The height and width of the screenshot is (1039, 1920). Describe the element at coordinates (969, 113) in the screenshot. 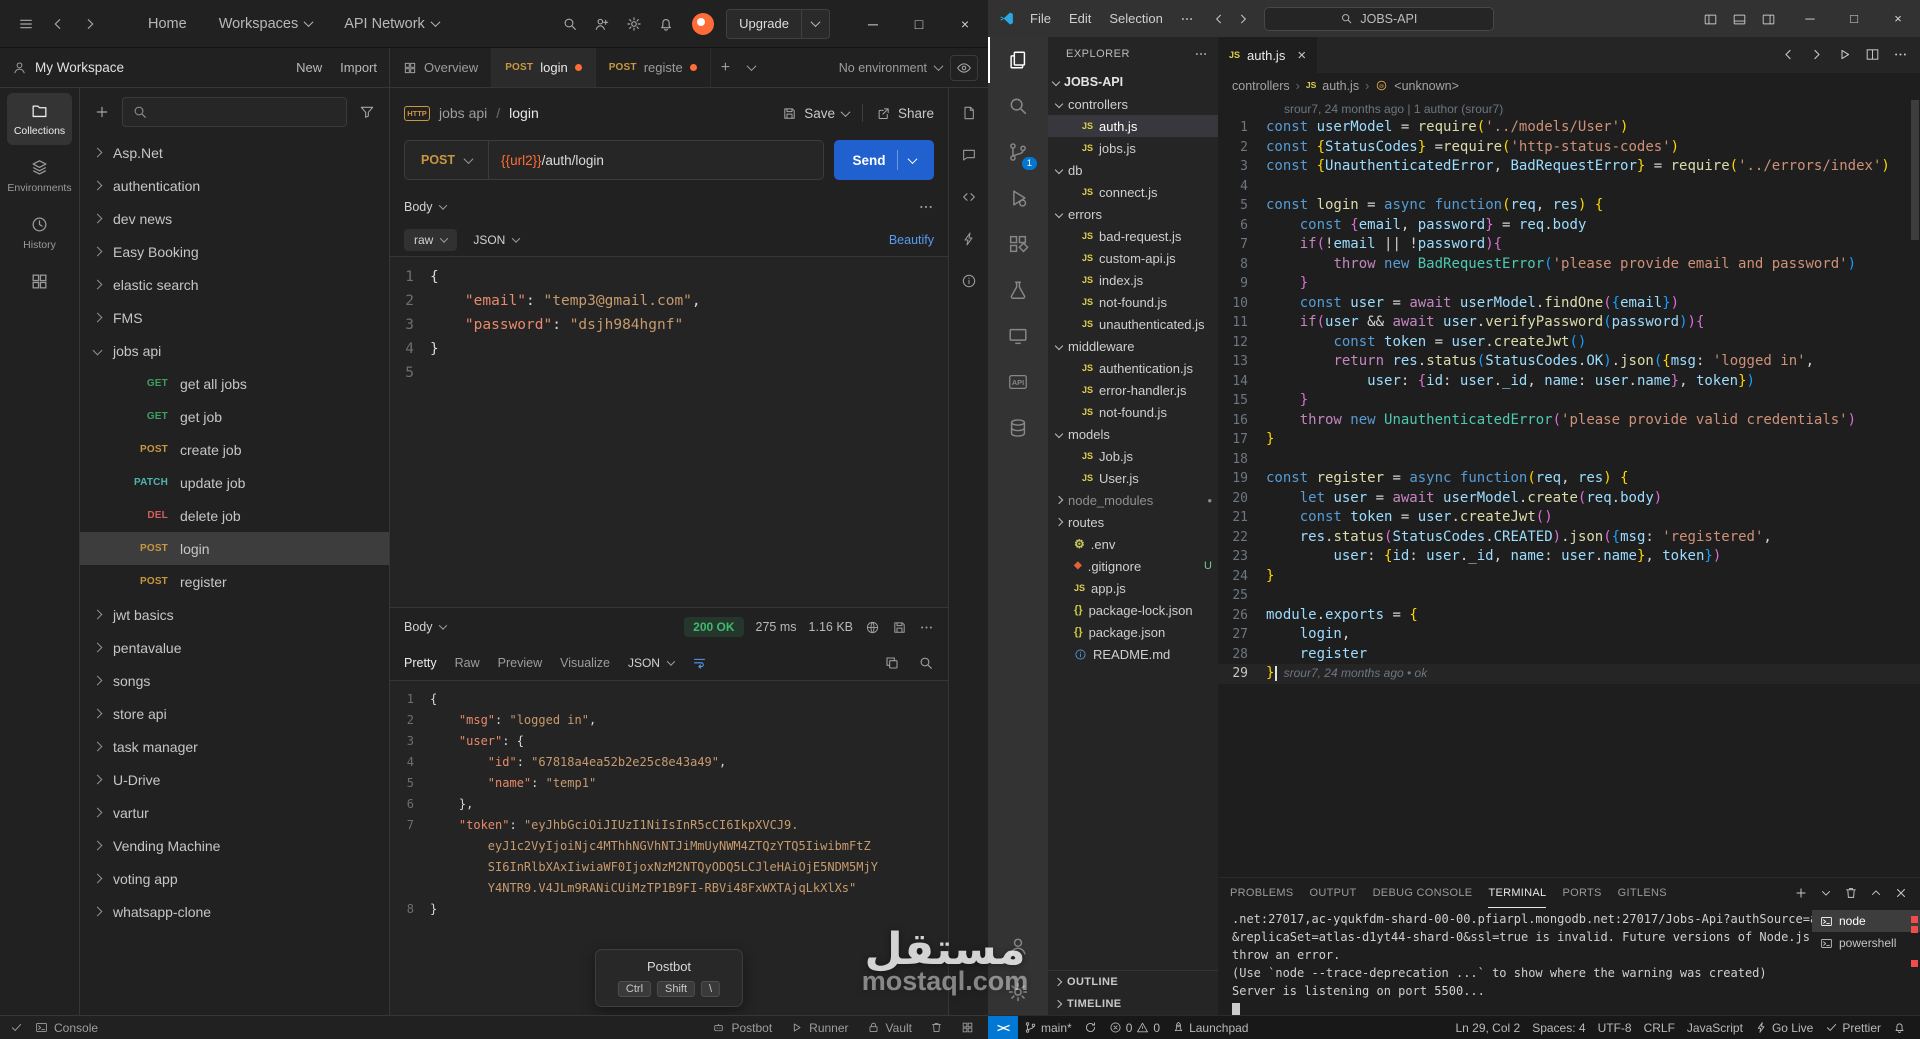

I see `documentation-button` at that location.